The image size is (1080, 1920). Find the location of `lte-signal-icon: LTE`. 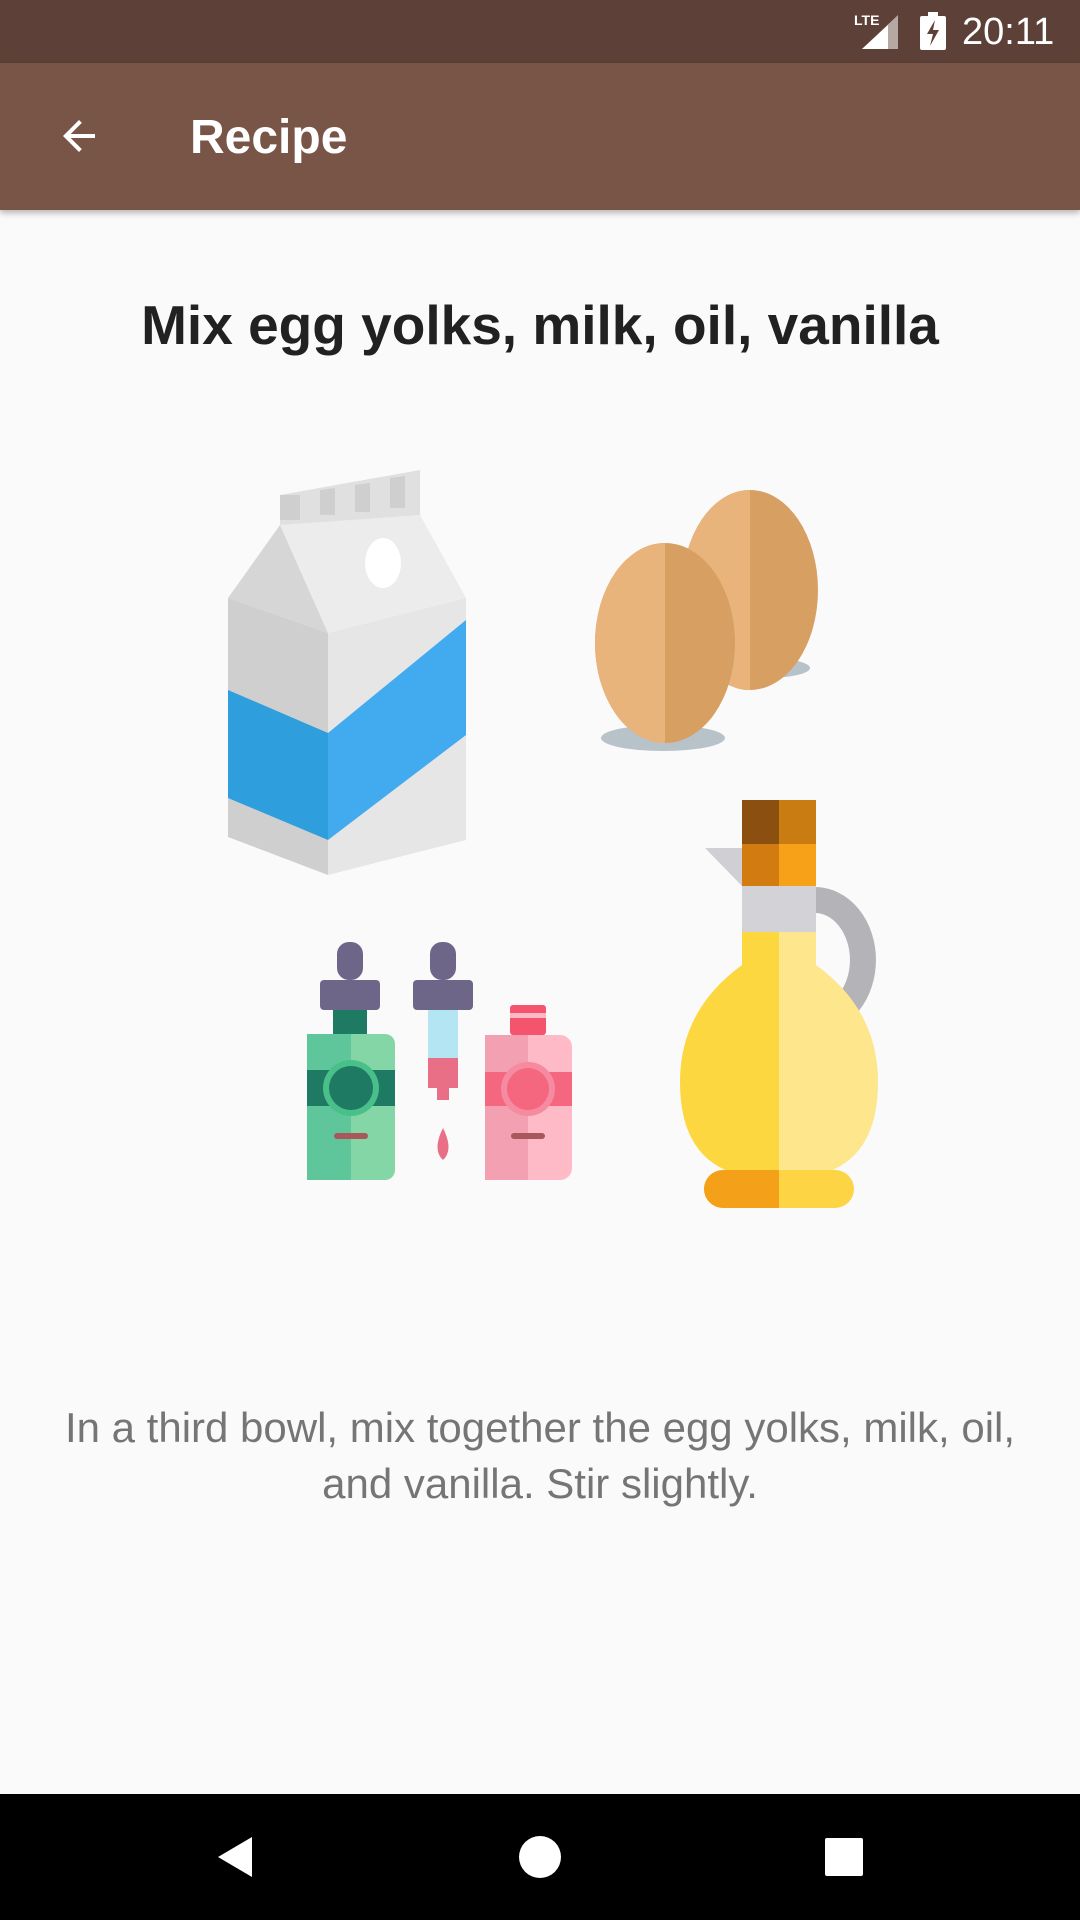

lte-signal-icon: LTE is located at coordinates (876, 30).